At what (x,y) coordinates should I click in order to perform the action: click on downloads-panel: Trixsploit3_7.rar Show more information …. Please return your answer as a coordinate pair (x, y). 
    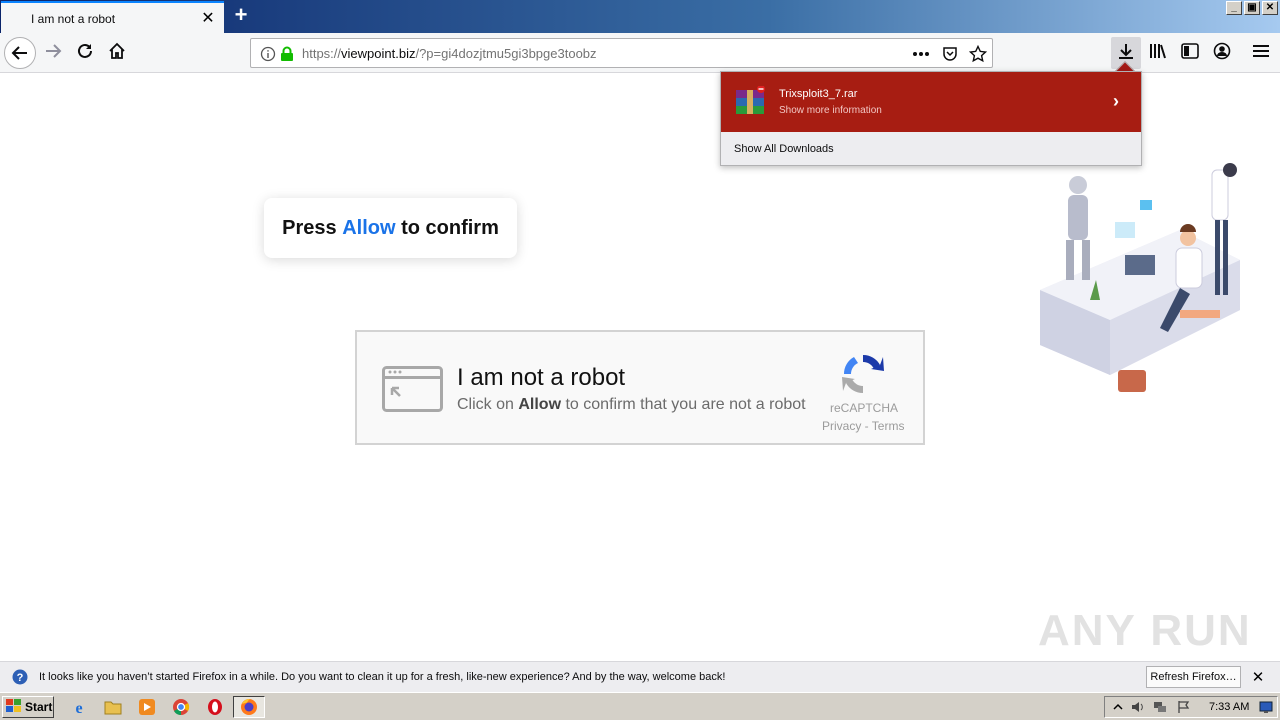
    Looking at the image, I should click on (931, 118).